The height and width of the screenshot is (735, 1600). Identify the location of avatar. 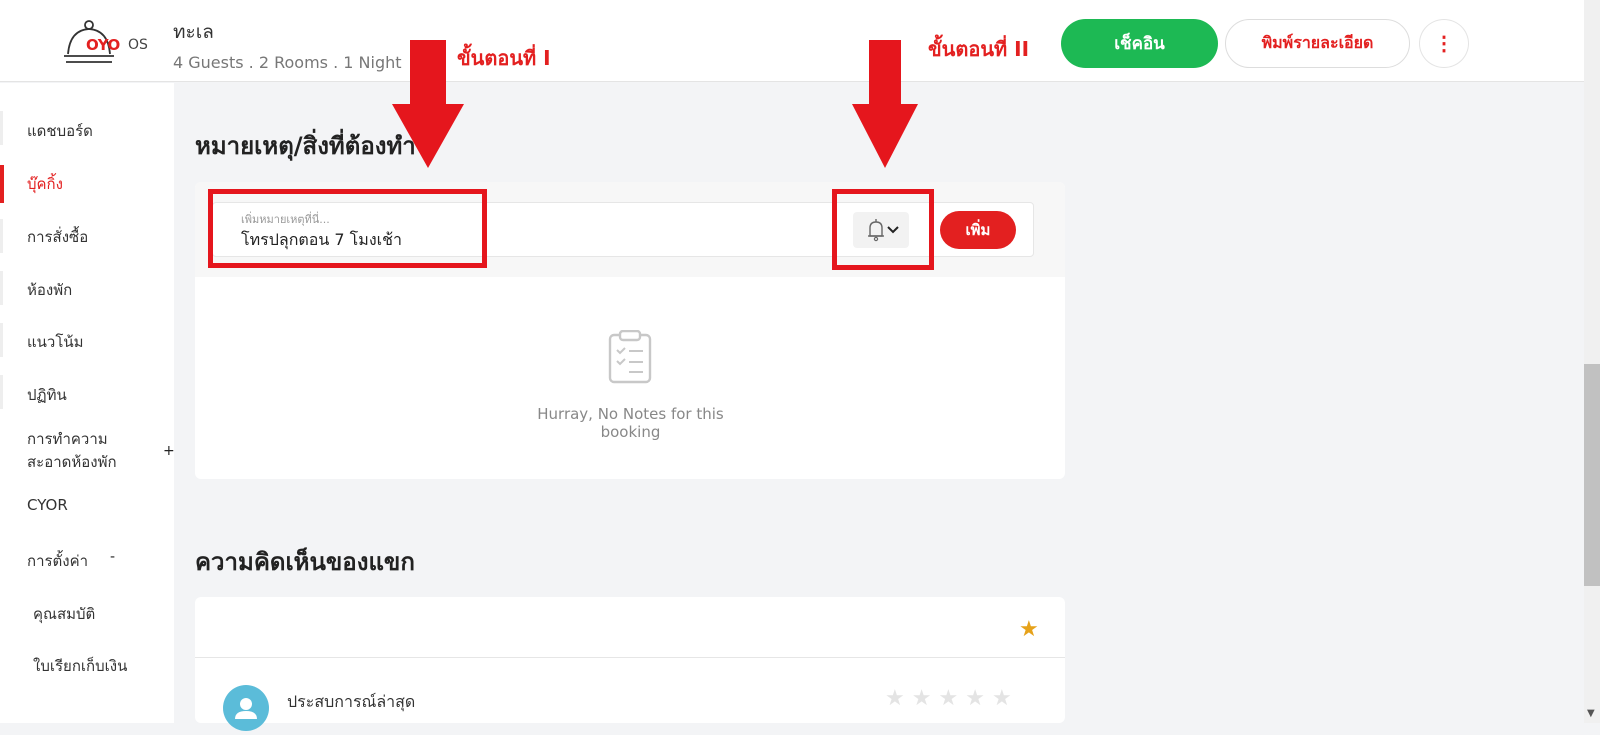
(246, 708).